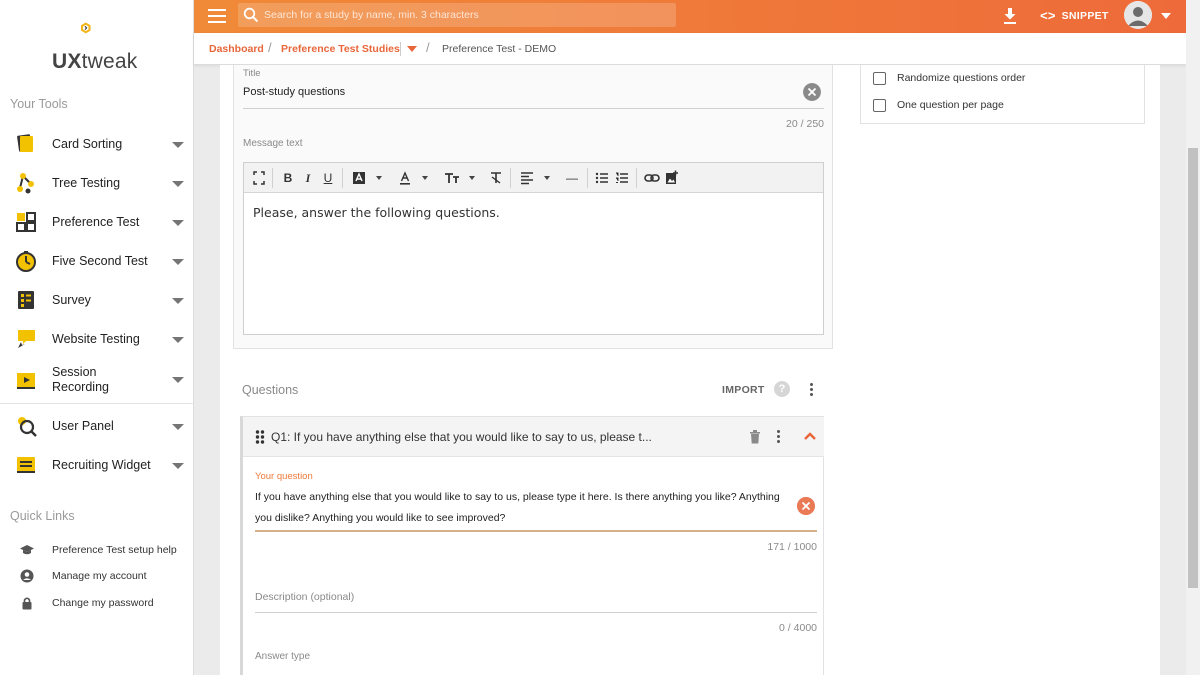 This screenshot has width=1200, height=675. What do you see at coordinates (792, 547) in the screenshot?
I see `question-char-counter: 171 / 1000` at bounding box center [792, 547].